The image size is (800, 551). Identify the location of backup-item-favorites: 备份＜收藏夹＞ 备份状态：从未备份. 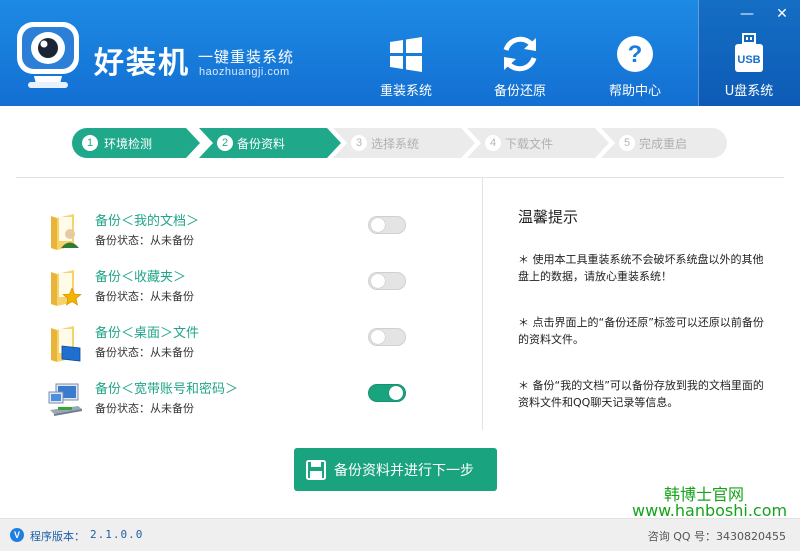
(238, 289).